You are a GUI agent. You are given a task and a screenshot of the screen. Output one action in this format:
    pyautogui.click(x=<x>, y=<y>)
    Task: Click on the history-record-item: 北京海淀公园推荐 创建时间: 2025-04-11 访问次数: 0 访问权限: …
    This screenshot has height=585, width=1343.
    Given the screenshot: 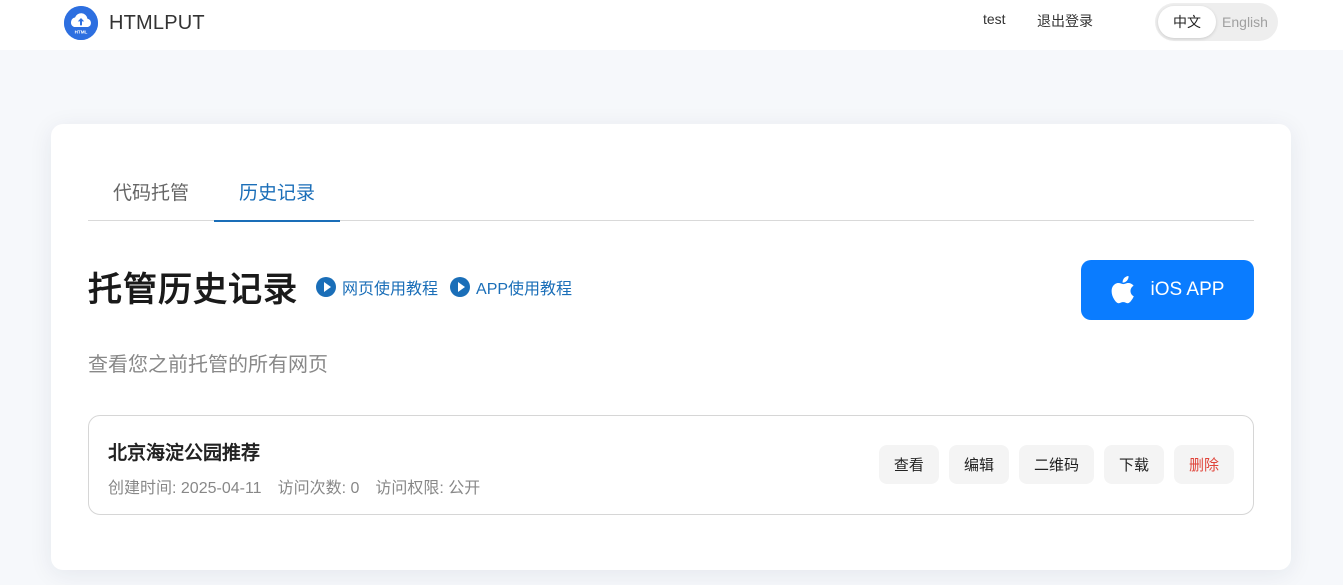 What is the action you would take?
    pyautogui.click(x=671, y=465)
    